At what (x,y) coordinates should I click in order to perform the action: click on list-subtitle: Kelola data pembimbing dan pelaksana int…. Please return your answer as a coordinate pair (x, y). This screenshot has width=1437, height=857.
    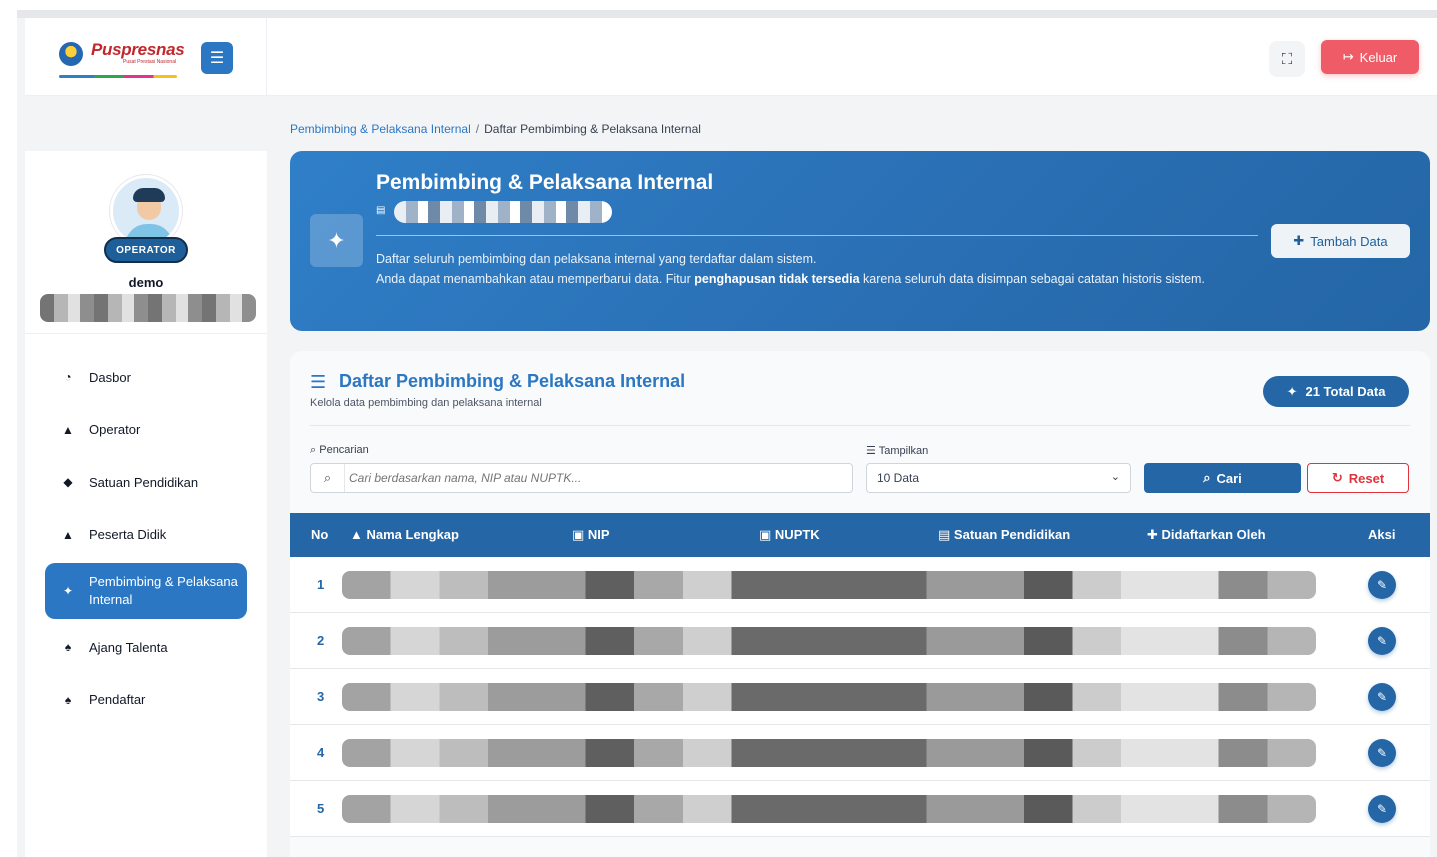
    Looking at the image, I should click on (426, 403).